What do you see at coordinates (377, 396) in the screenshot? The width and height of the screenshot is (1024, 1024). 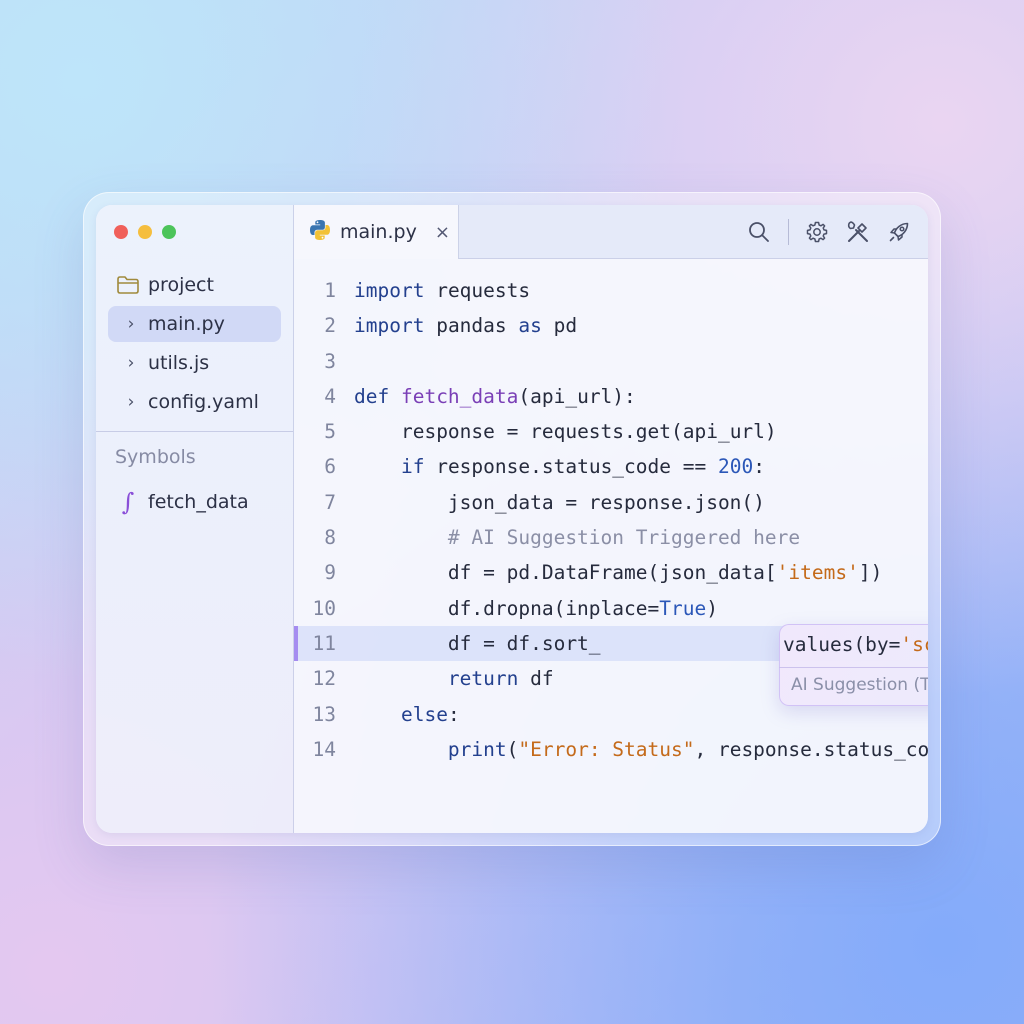 I see `code-token-kw: def` at bounding box center [377, 396].